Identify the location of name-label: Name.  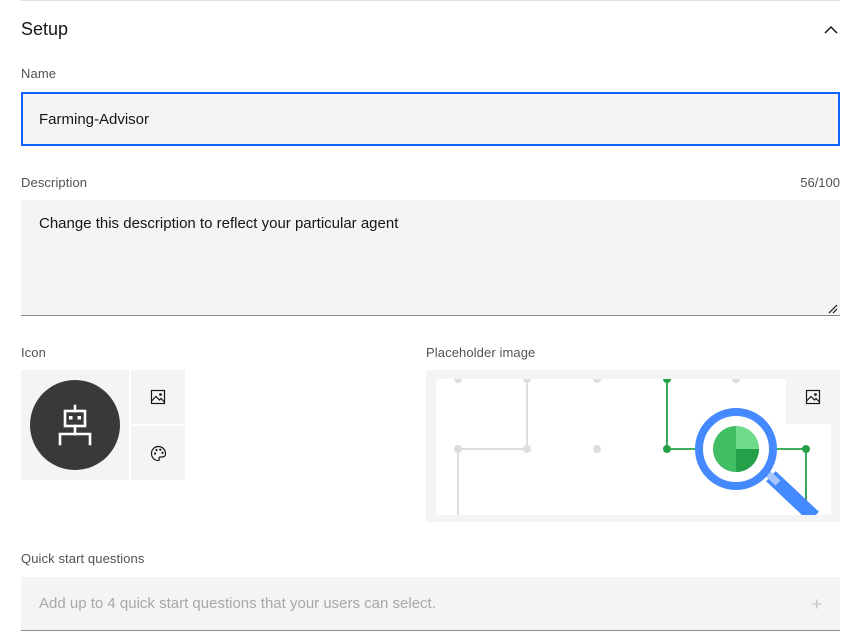
(39, 73).